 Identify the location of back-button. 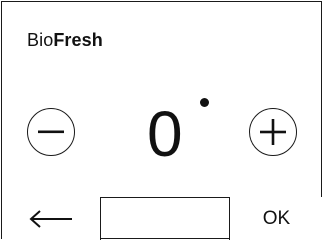
(51, 218).